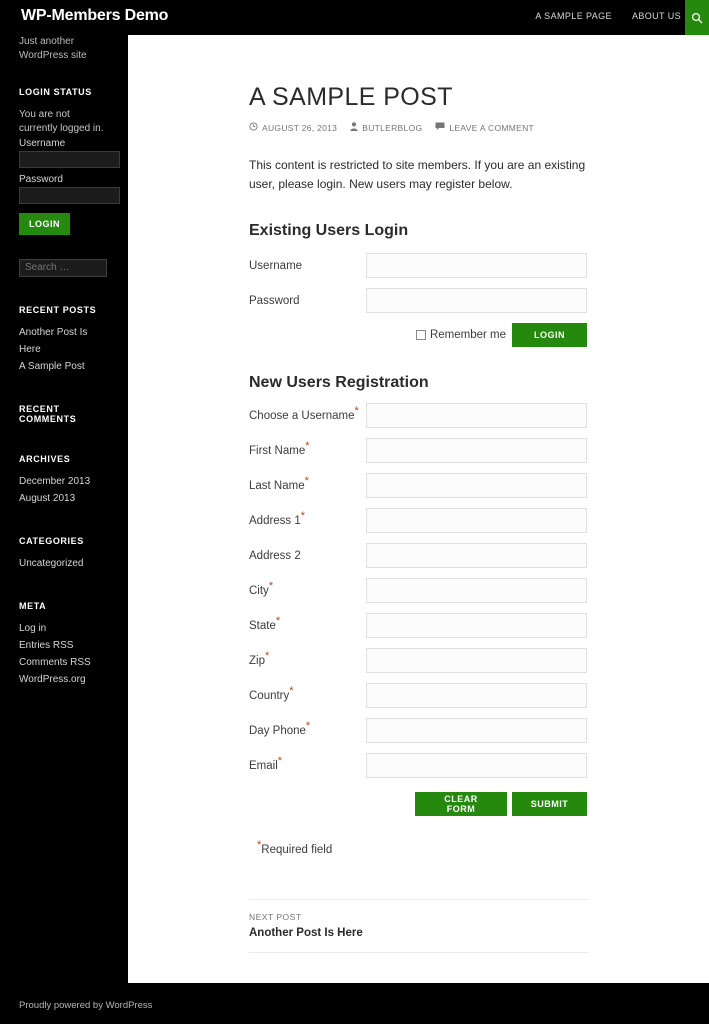 The height and width of the screenshot is (1024, 709). I want to click on meta-link-comments-rss: Comments RSS, so click(64, 662).